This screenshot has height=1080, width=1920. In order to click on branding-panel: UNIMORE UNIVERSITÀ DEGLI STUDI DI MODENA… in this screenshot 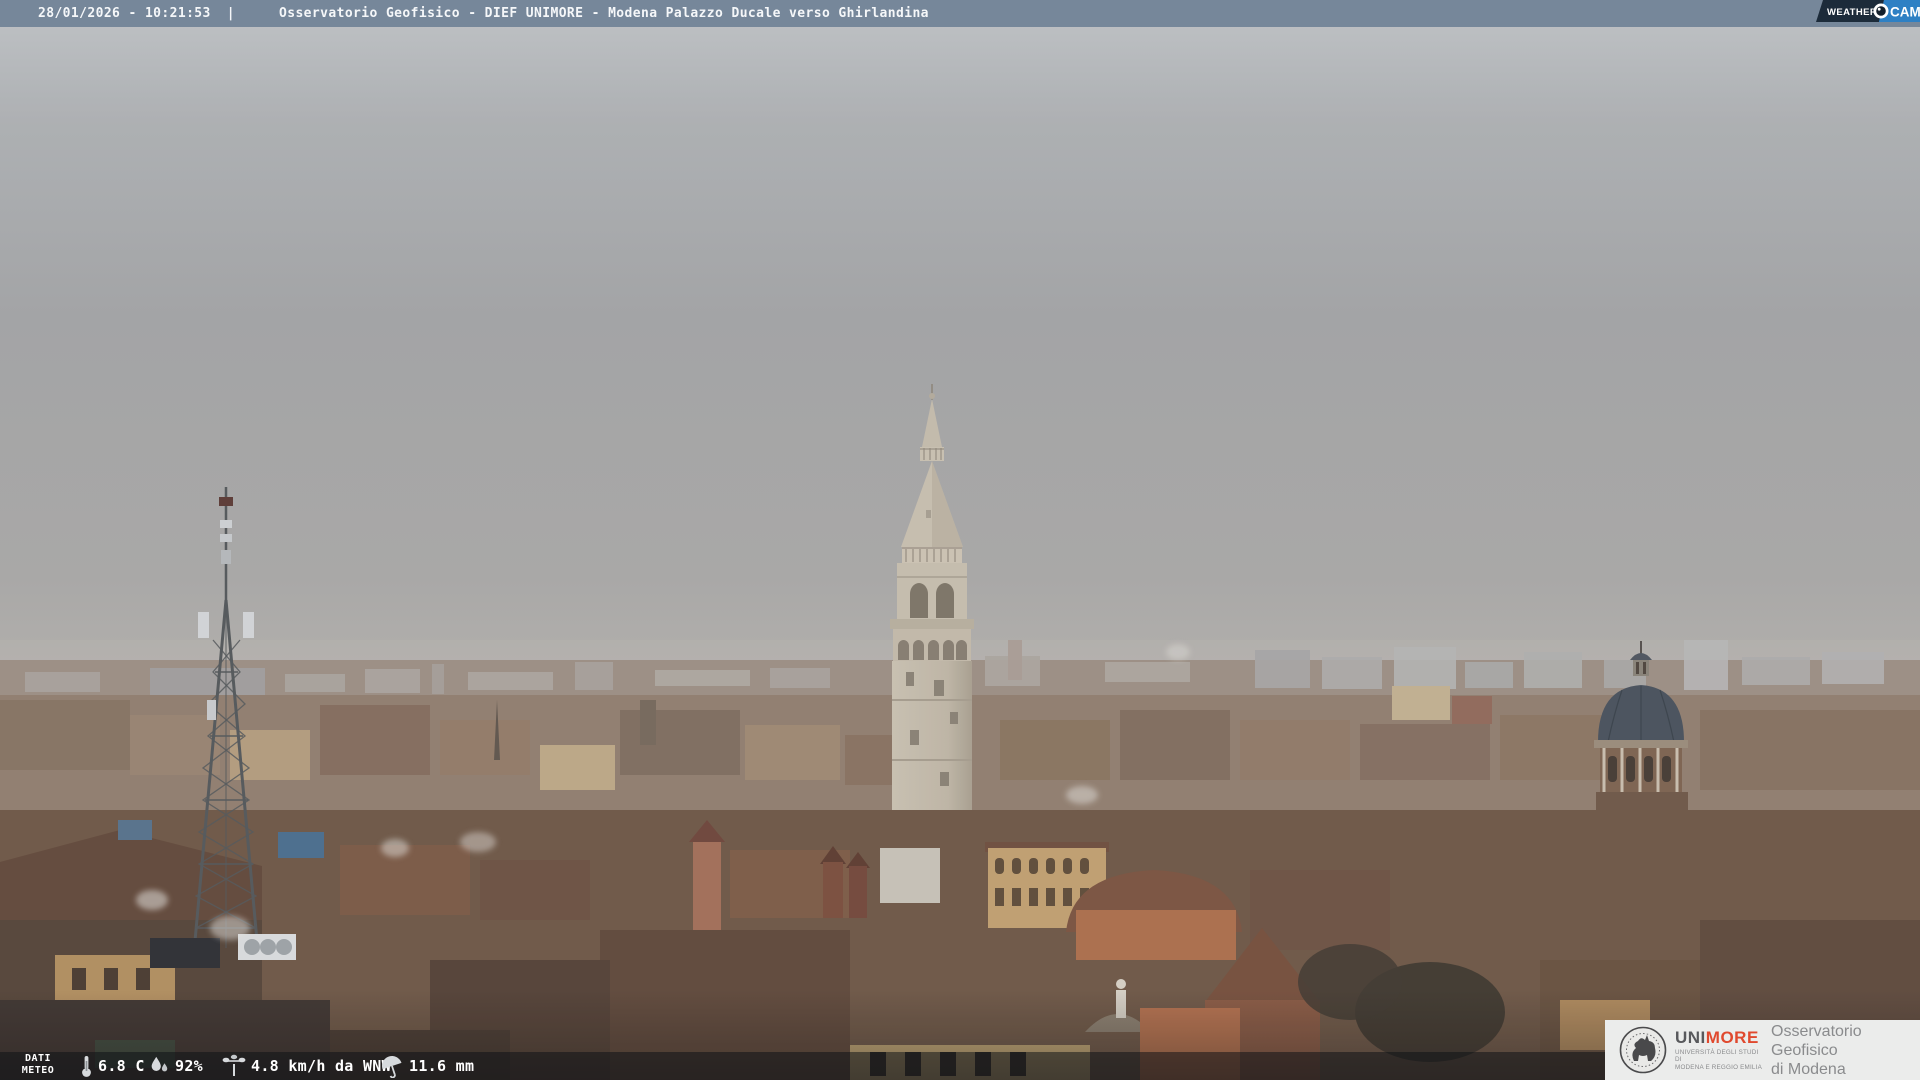, I will do `click(1762, 1050)`.